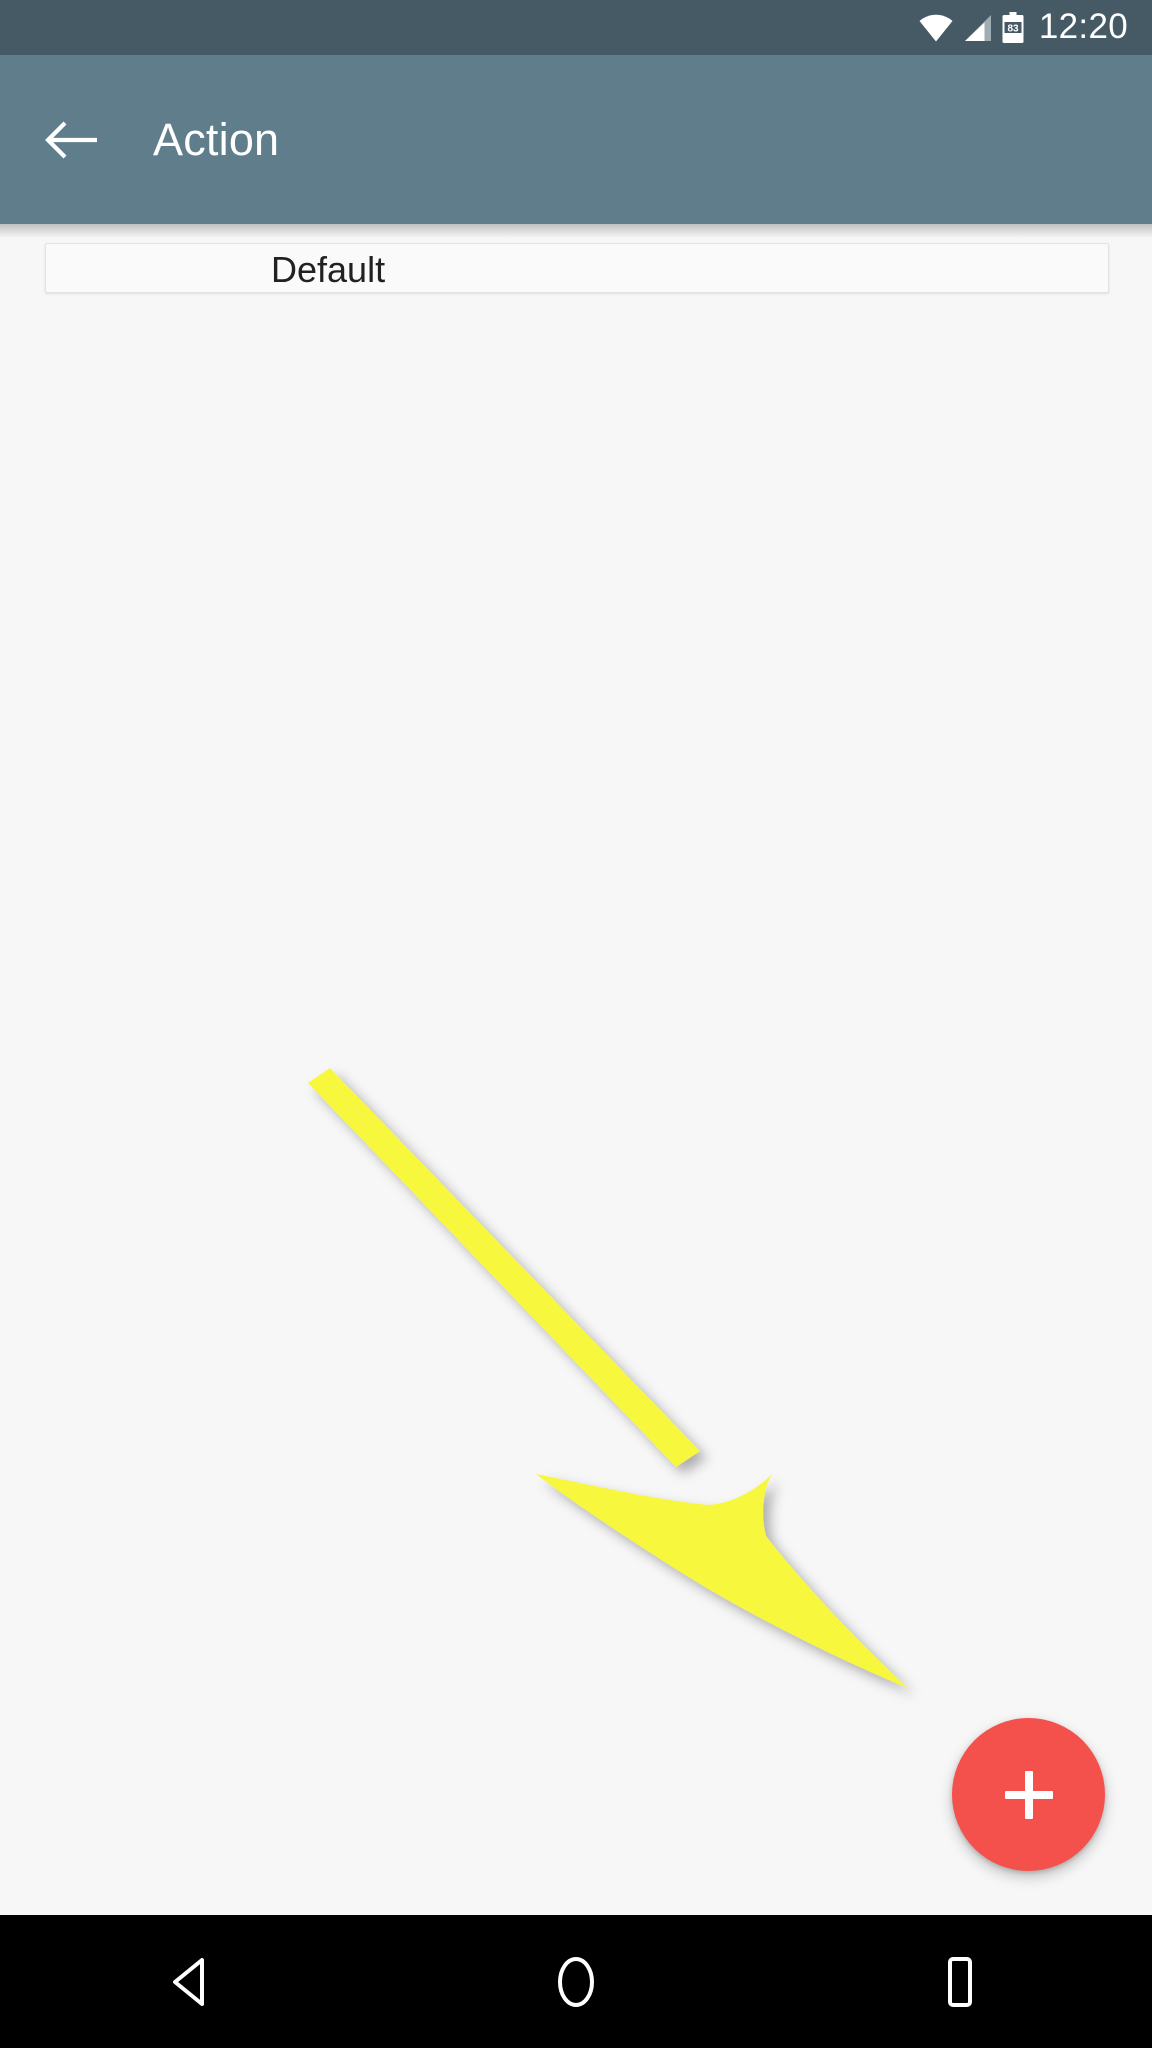 The image size is (1152, 2048). What do you see at coordinates (1083, 26) in the screenshot?
I see `status-bar-clock: 12:20` at bounding box center [1083, 26].